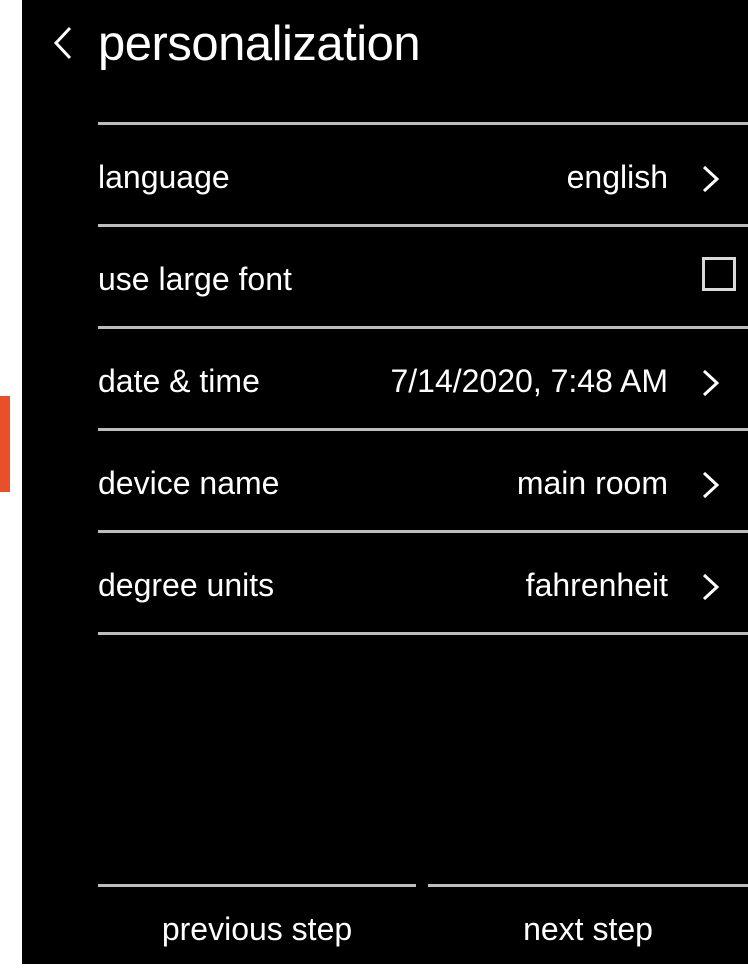 This screenshot has height=969, width=748. Describe the element at coordinates (195, 279) in the screenshot. I see `setting-label: use large font` at that location.